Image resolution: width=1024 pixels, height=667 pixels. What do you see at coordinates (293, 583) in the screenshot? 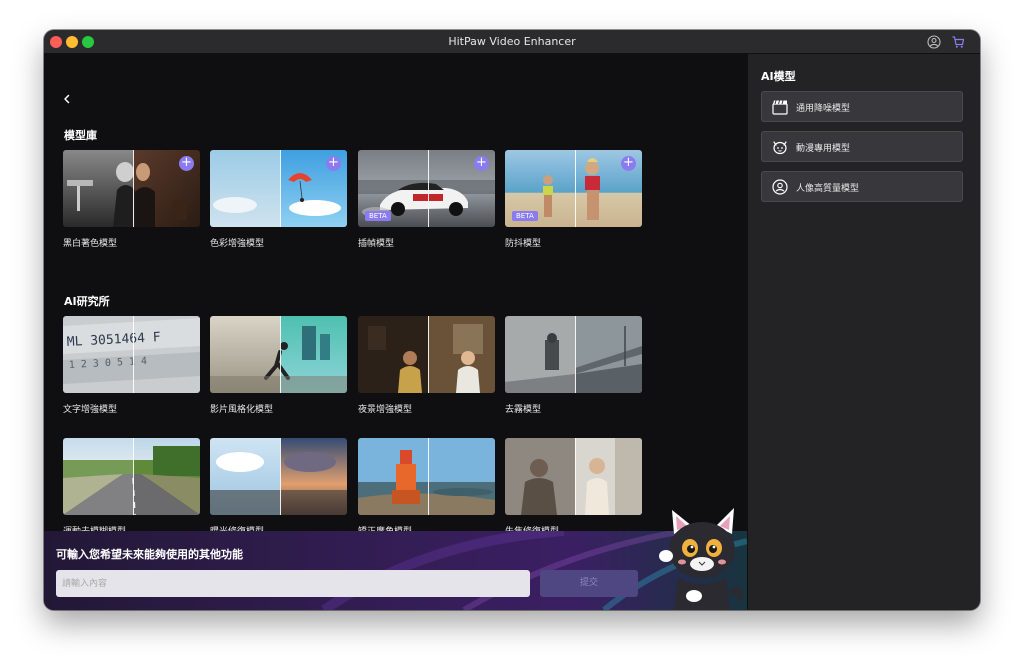
I see `feedback-input` at bounding box center [293, 583].